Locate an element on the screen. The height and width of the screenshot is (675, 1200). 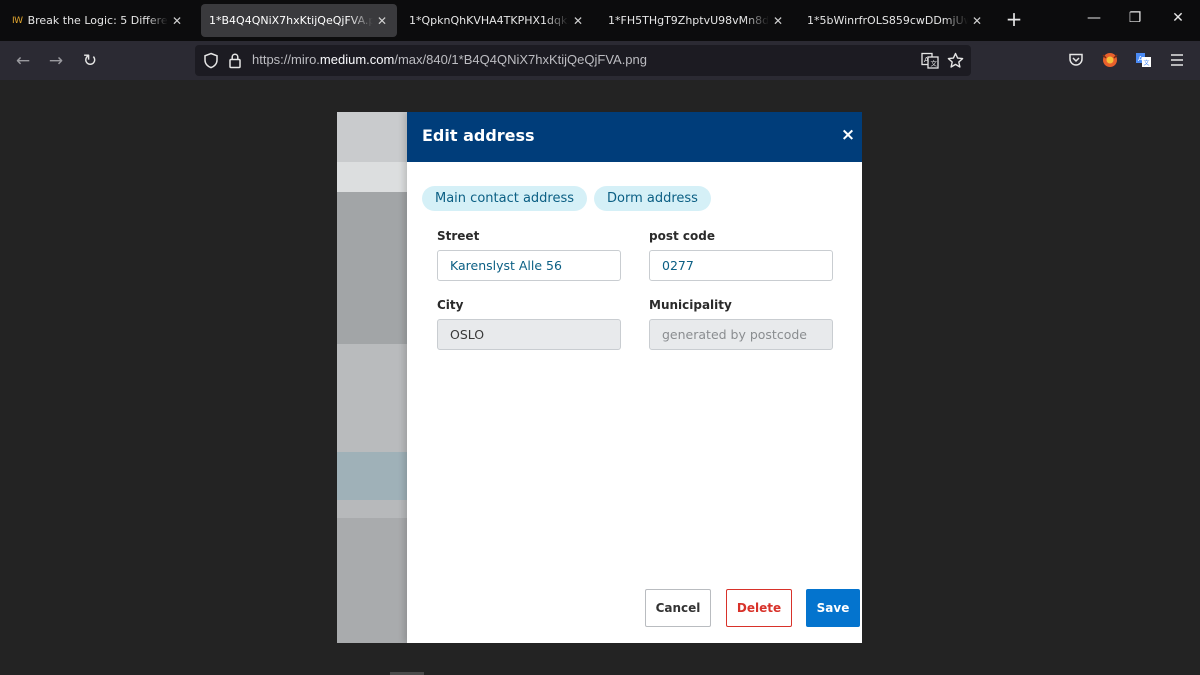
back-icon: ← is located at coordinates (23, 61).